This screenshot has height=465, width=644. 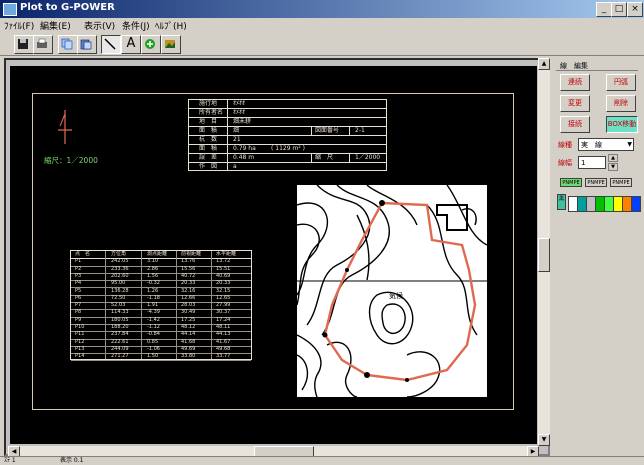 I want to click on table-cell: -0.84, so click(x=153, y=334).